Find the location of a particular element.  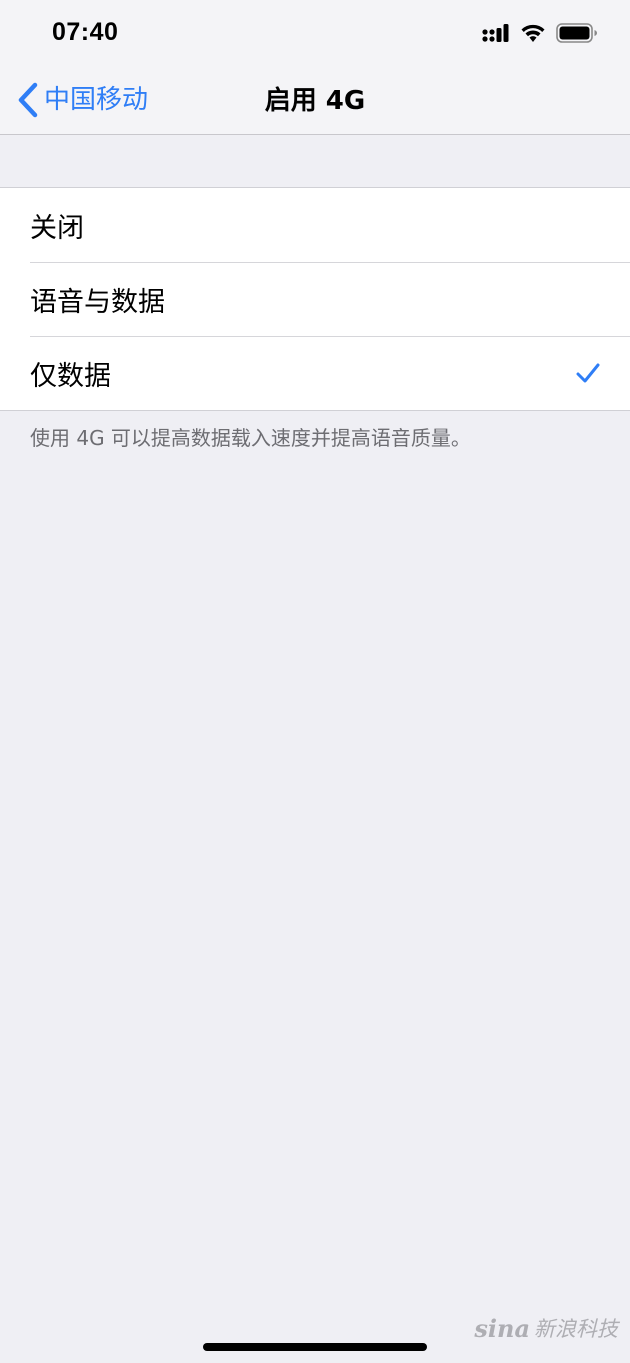

home-indicator is located at coordinates (315, 1347).